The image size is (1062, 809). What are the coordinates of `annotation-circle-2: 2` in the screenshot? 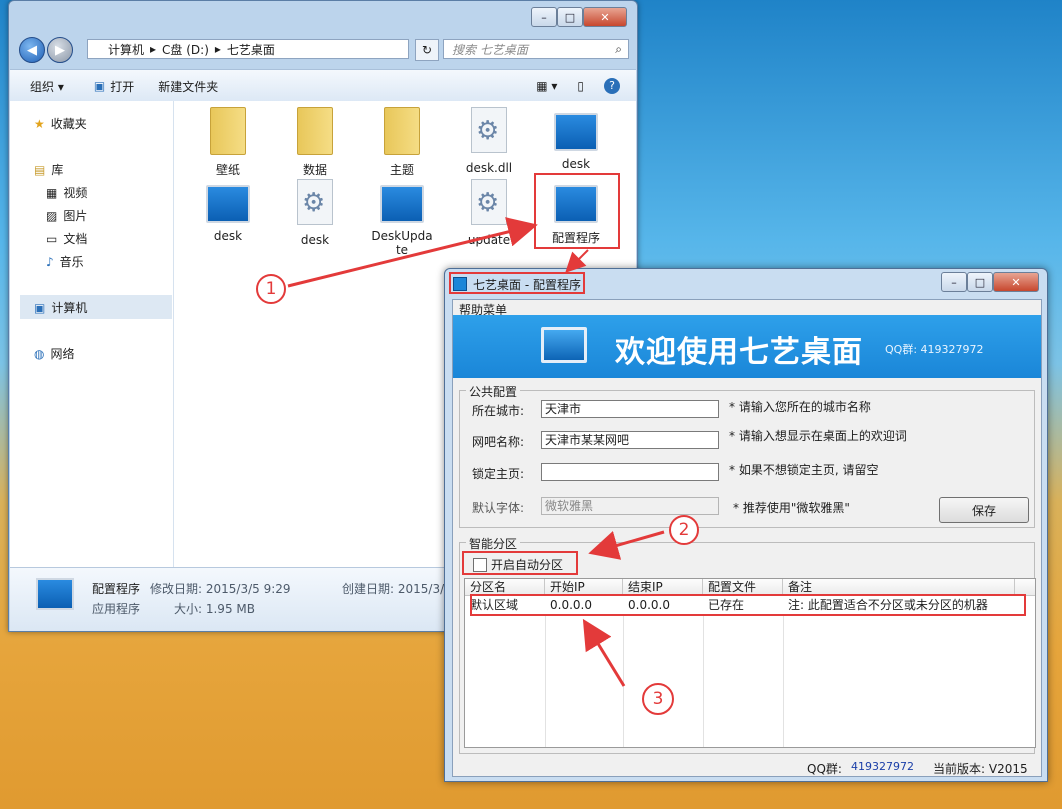 It's located at (684, 530).